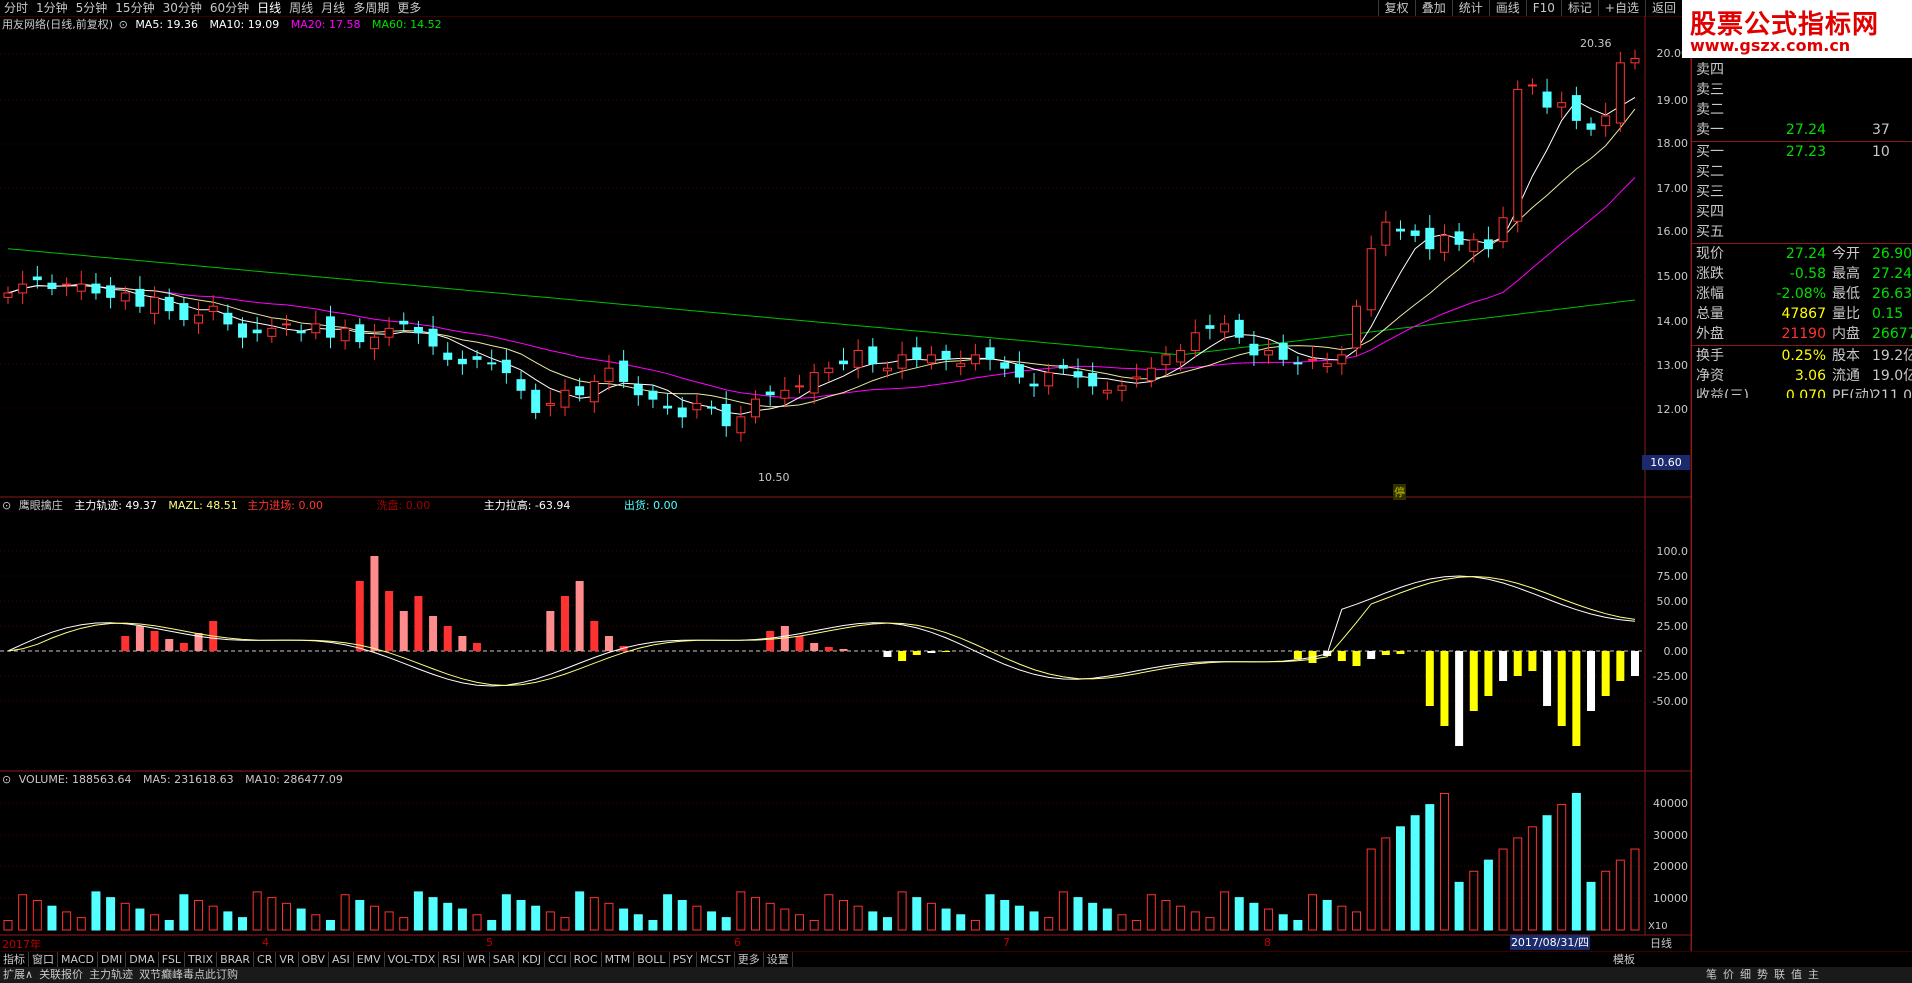 Image resolution: width=1912 pixels, height=983 pixels. I want to click on price-tick: 12.00, so click(1672, 409).